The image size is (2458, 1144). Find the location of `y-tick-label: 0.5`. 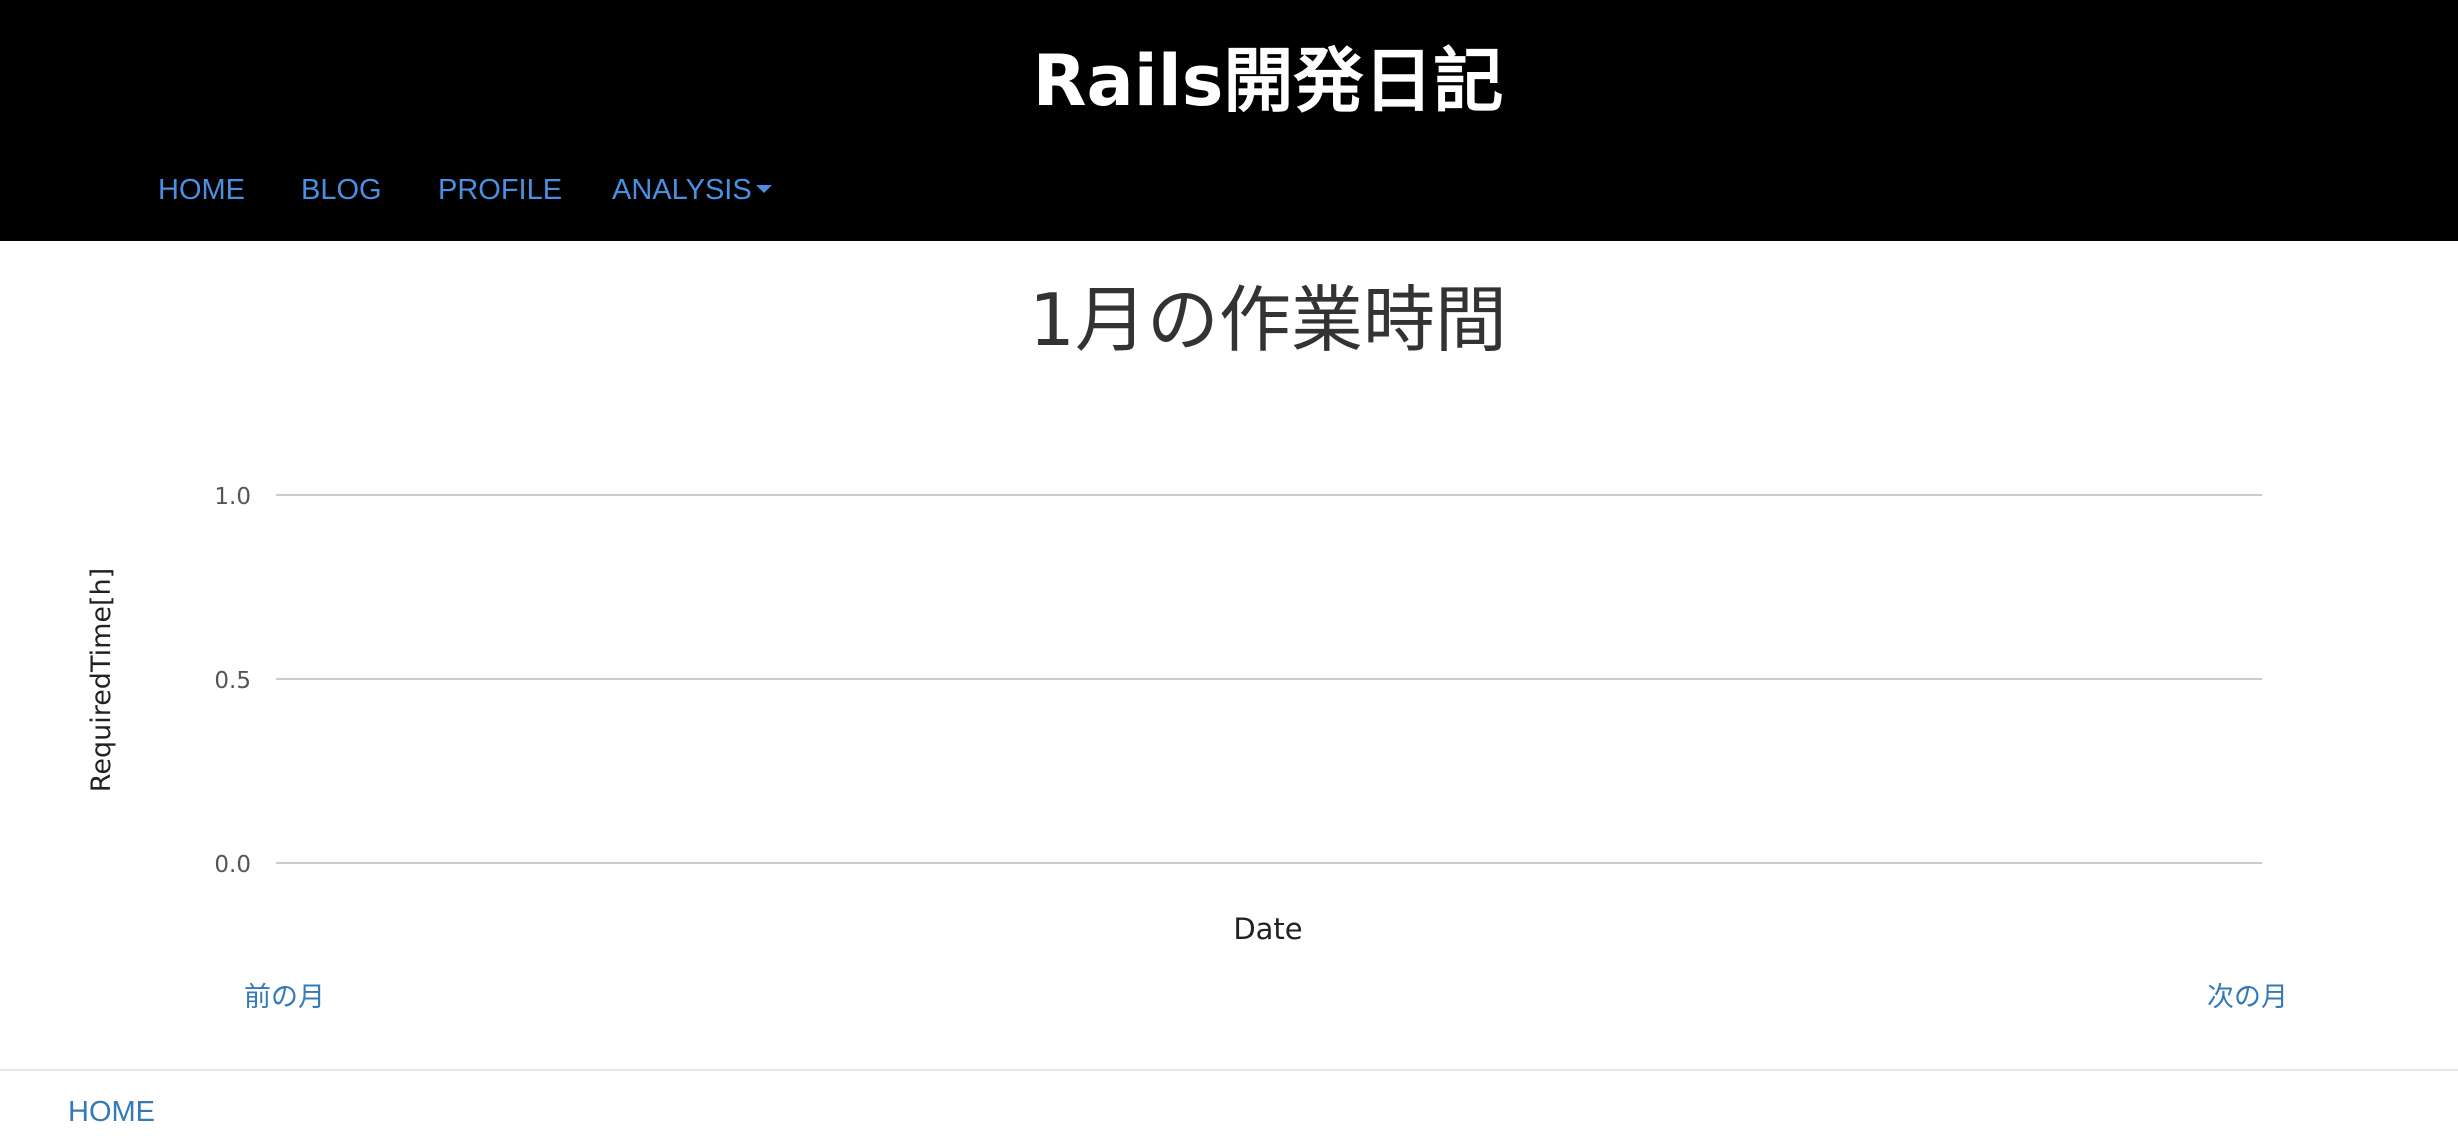

y-tick-label: 0.5 is located at coordinates (232, 681).